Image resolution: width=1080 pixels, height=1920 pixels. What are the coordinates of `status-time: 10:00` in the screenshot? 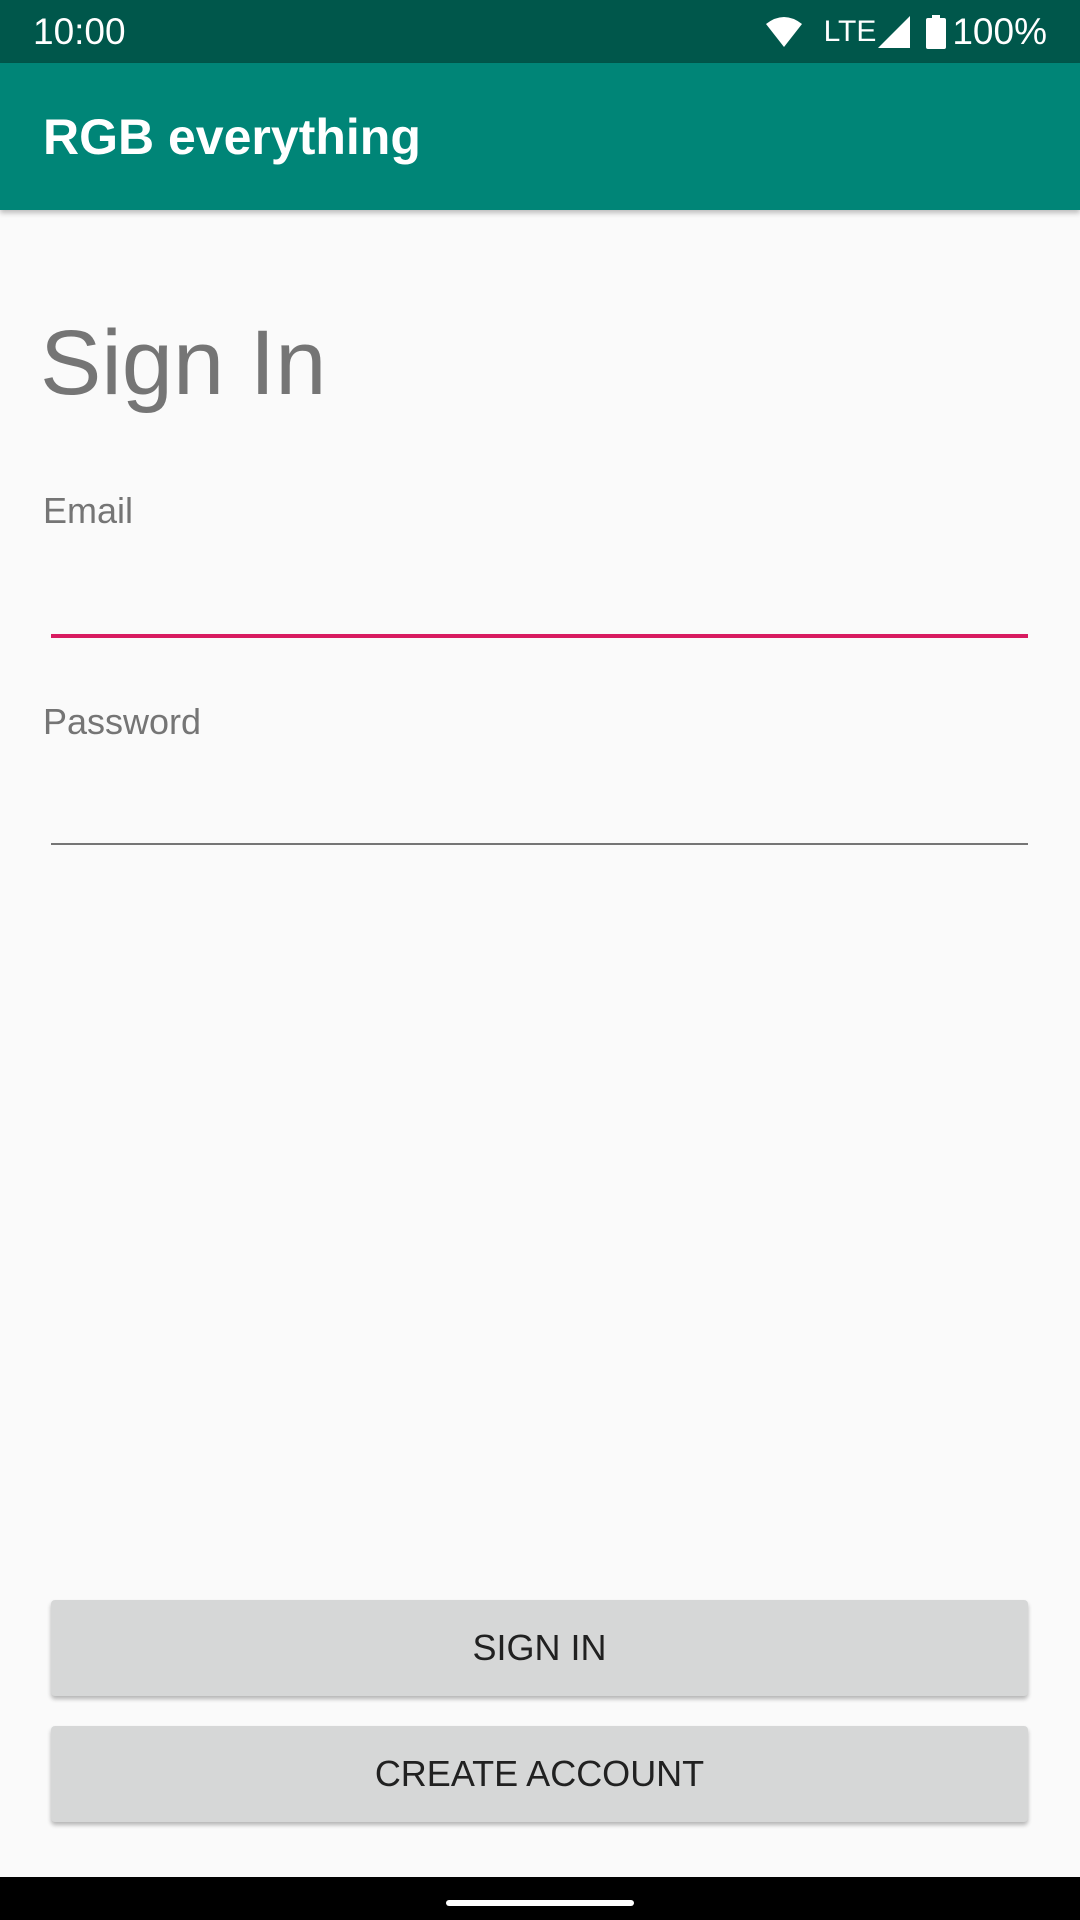 It's located at (79, 31).